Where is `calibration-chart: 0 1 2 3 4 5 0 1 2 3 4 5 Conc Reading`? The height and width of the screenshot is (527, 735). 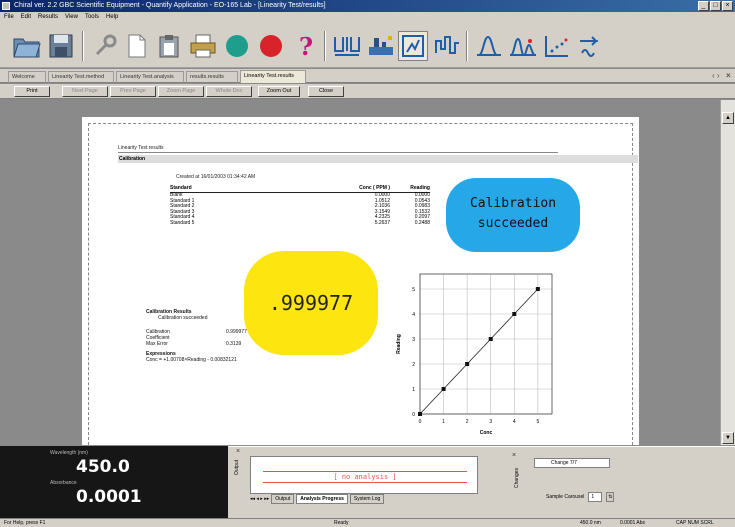 calibration-chart: 0 1 2 3 4 5 0 1 2 3 4 5 Conc Reading is located at coordinates (474, 354).